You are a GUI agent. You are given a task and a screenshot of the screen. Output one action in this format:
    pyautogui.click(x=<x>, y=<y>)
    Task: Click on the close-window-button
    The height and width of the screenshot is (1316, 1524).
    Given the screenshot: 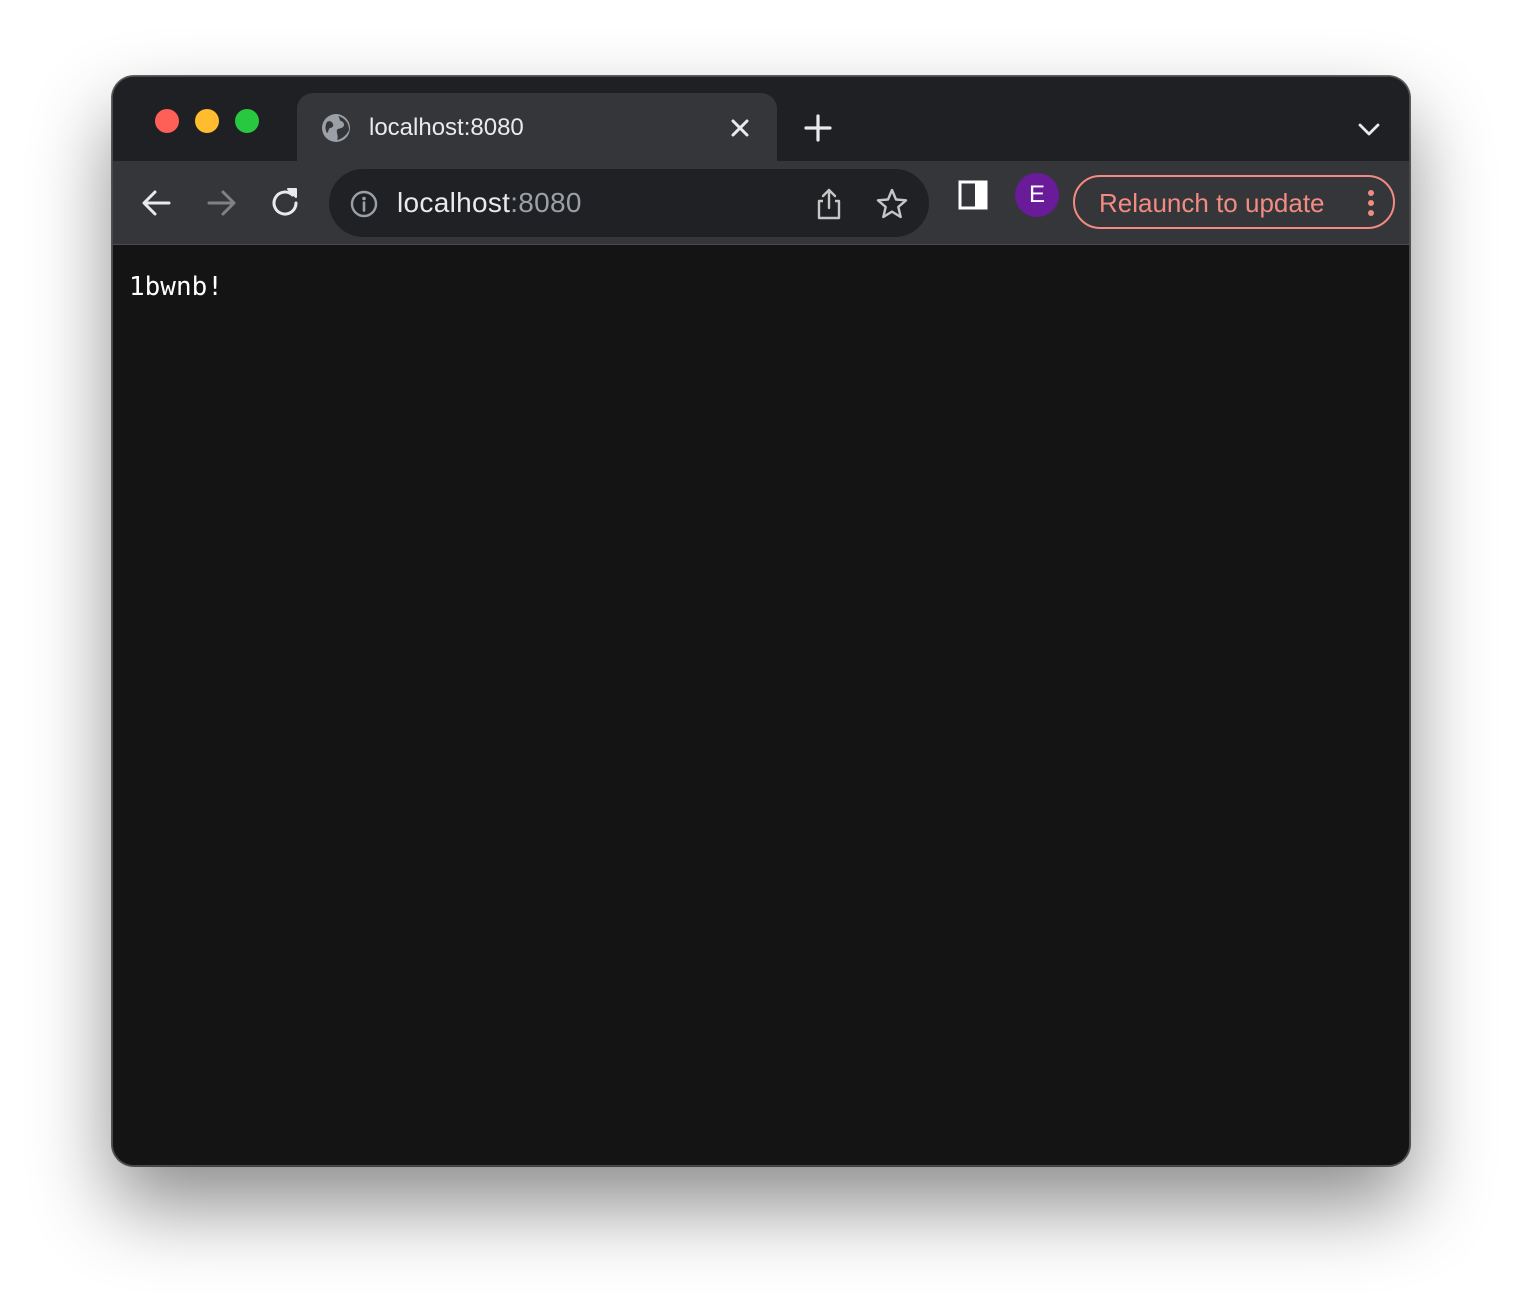 What is the action you would take?
    pyautogui.click(x=167, y=121)
    